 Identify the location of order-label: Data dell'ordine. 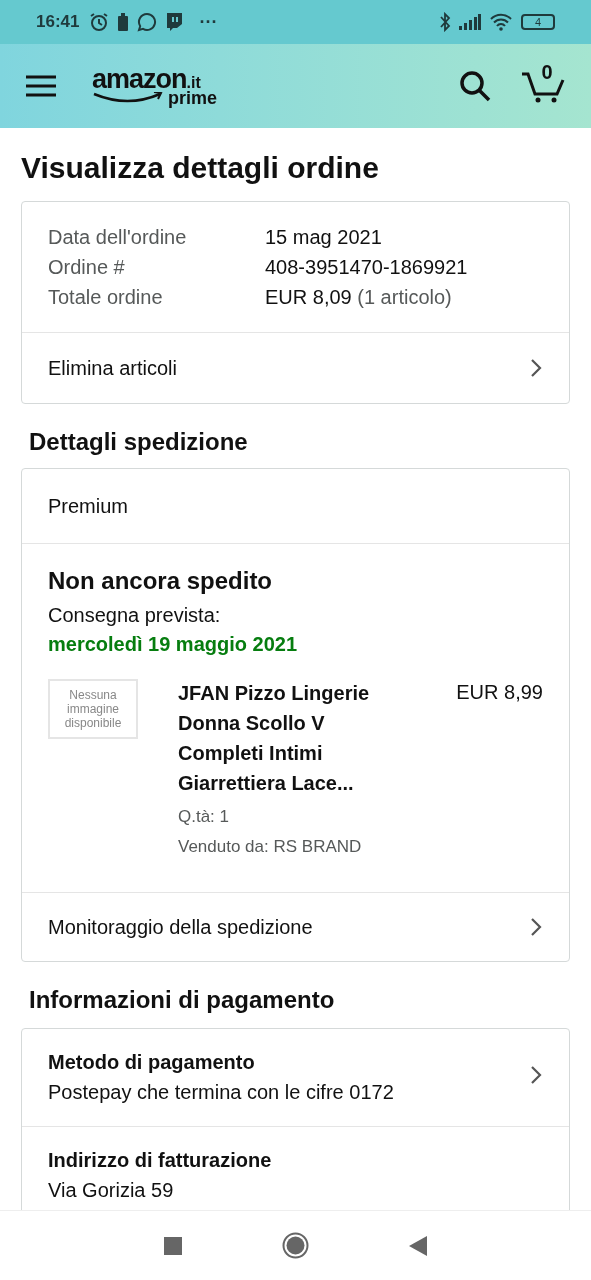
(118, 237).